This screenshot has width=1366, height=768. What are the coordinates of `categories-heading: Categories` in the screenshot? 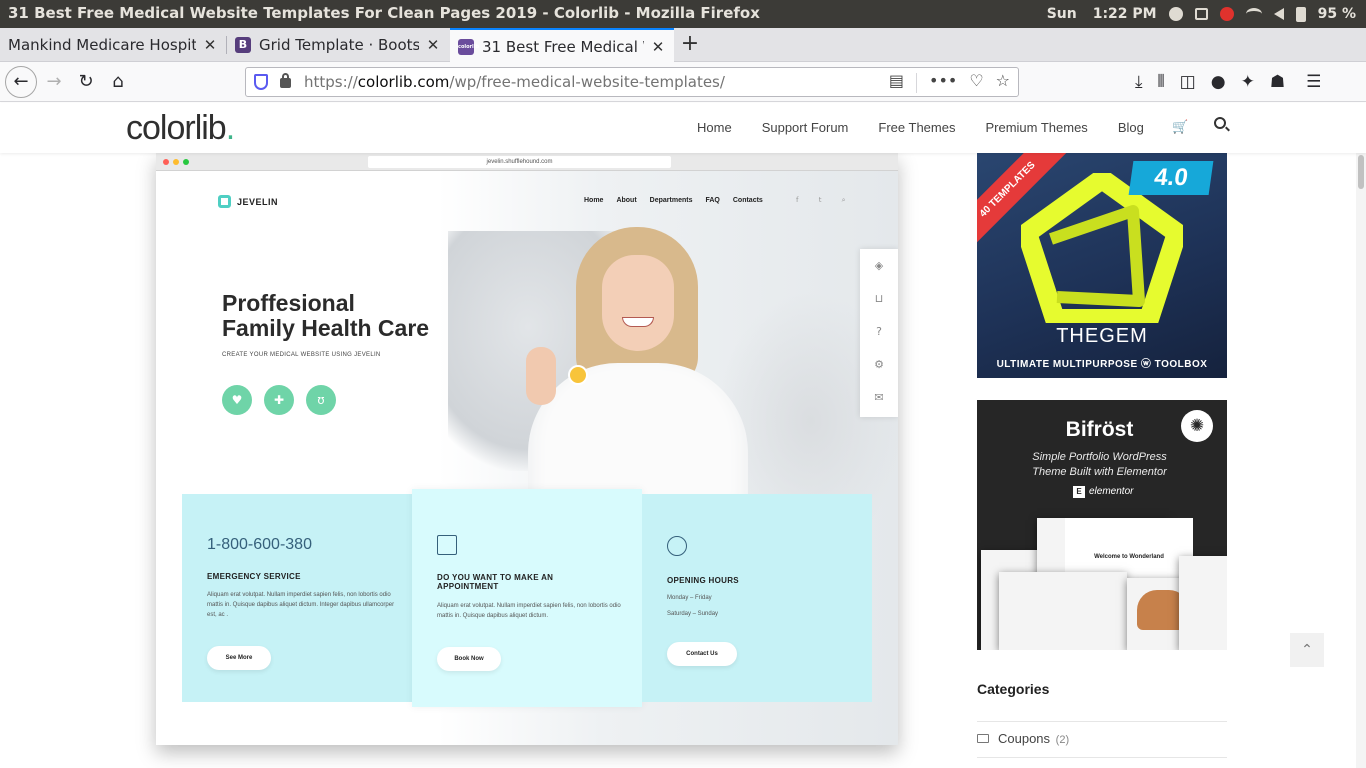 It's located at (1013, 689).